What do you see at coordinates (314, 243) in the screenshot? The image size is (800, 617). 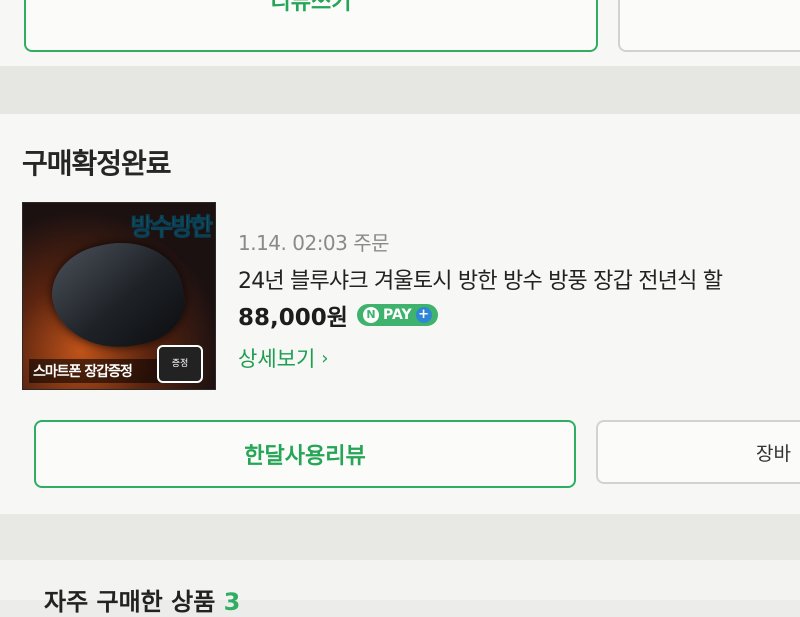 I see `order-date: 1.14. 02:03 주문` at bounding box center [314, 243].